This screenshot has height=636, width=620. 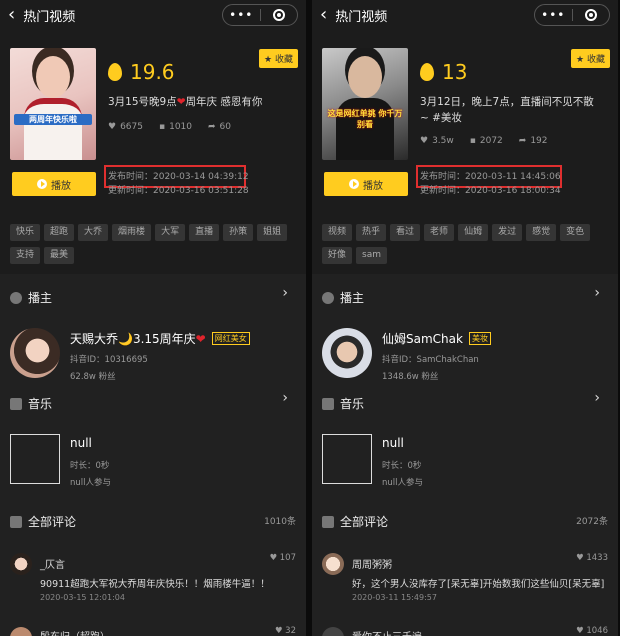 What do you see at coordinates (472, 141) in the screenshot?
I see `comment-bubble-icon: ▪` at bounding box center [472, 141].